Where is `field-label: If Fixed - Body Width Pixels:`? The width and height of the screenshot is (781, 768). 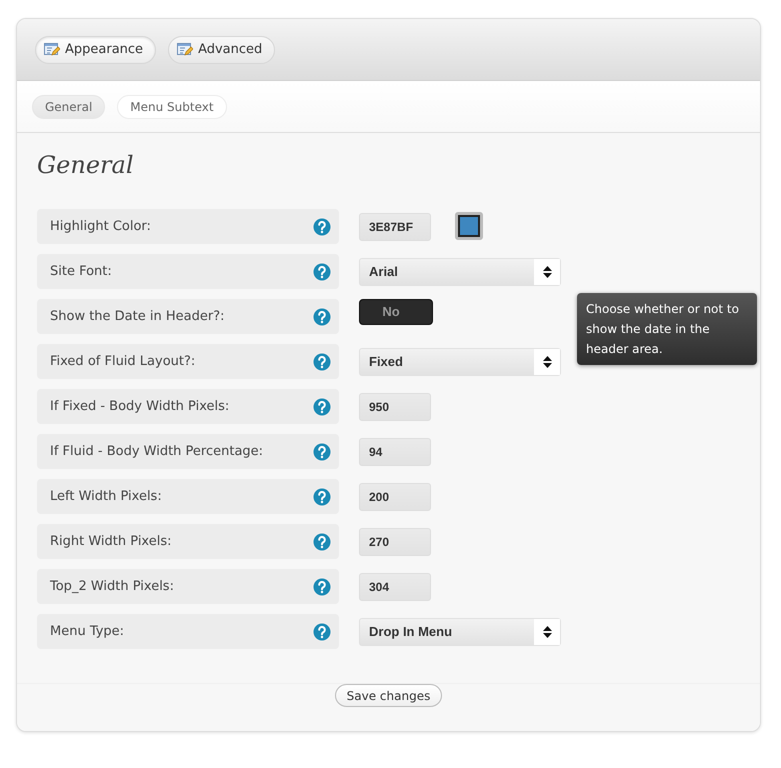
field-label: If Fixed - Body Width Pixels: is located at coordinates (140, 406).